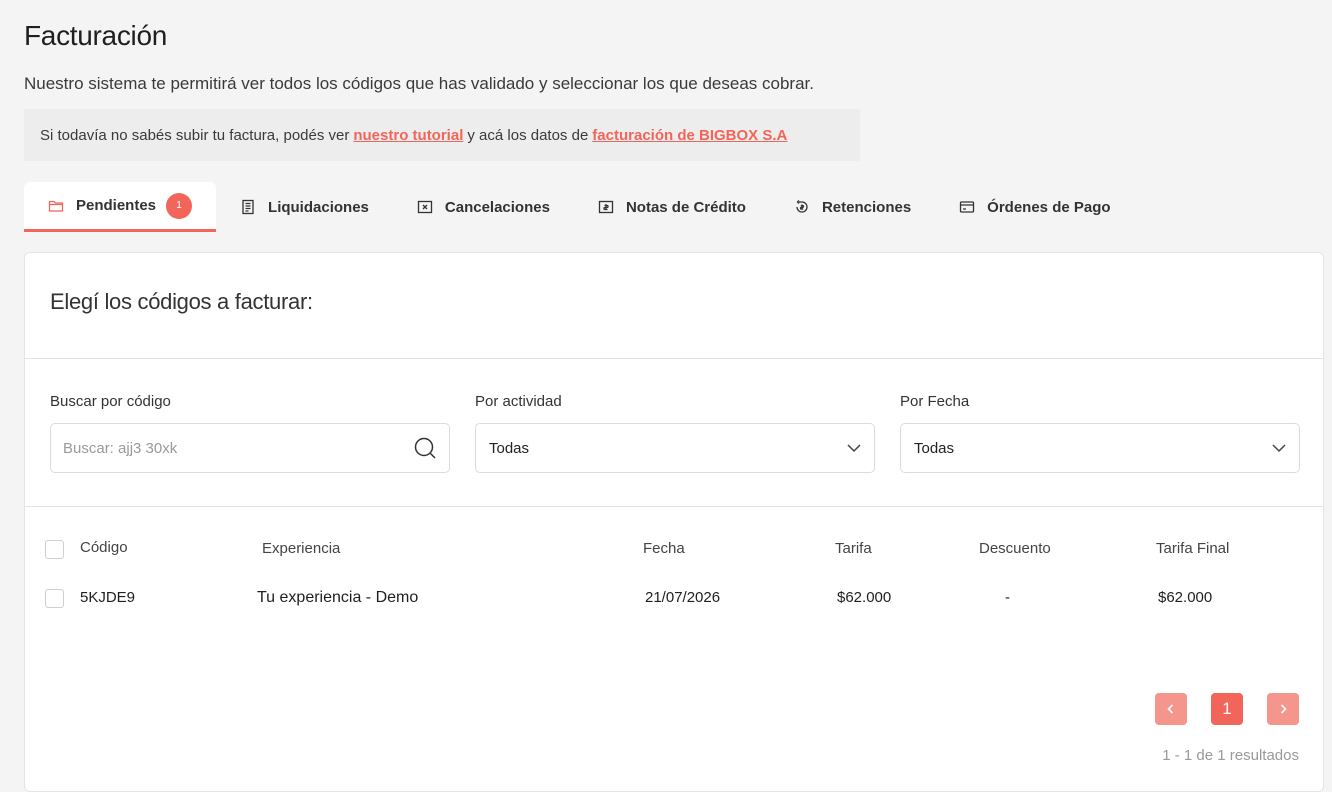 Image resolution: width=1332 pixels, height=792 pixels. I want to click on info-text-middle: y acá los datos de, so click(528, 135).